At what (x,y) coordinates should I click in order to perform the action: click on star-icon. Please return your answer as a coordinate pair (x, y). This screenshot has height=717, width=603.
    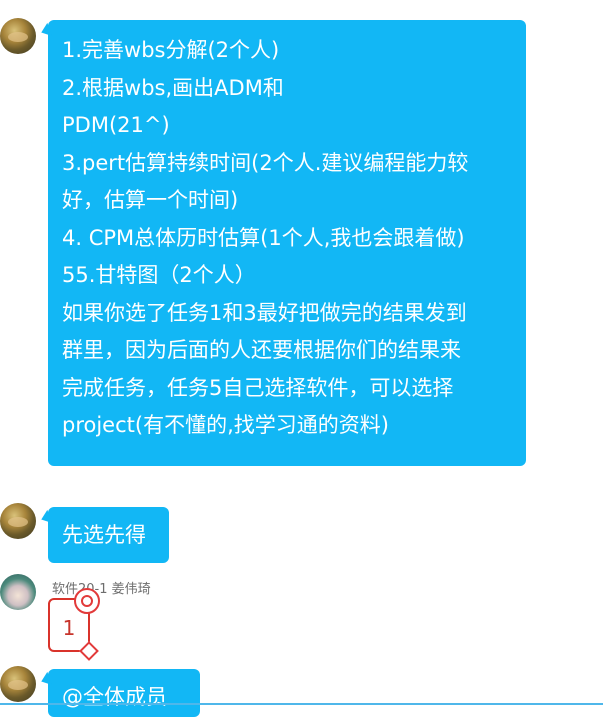
    Looking at the image, I should click on (89, 651).